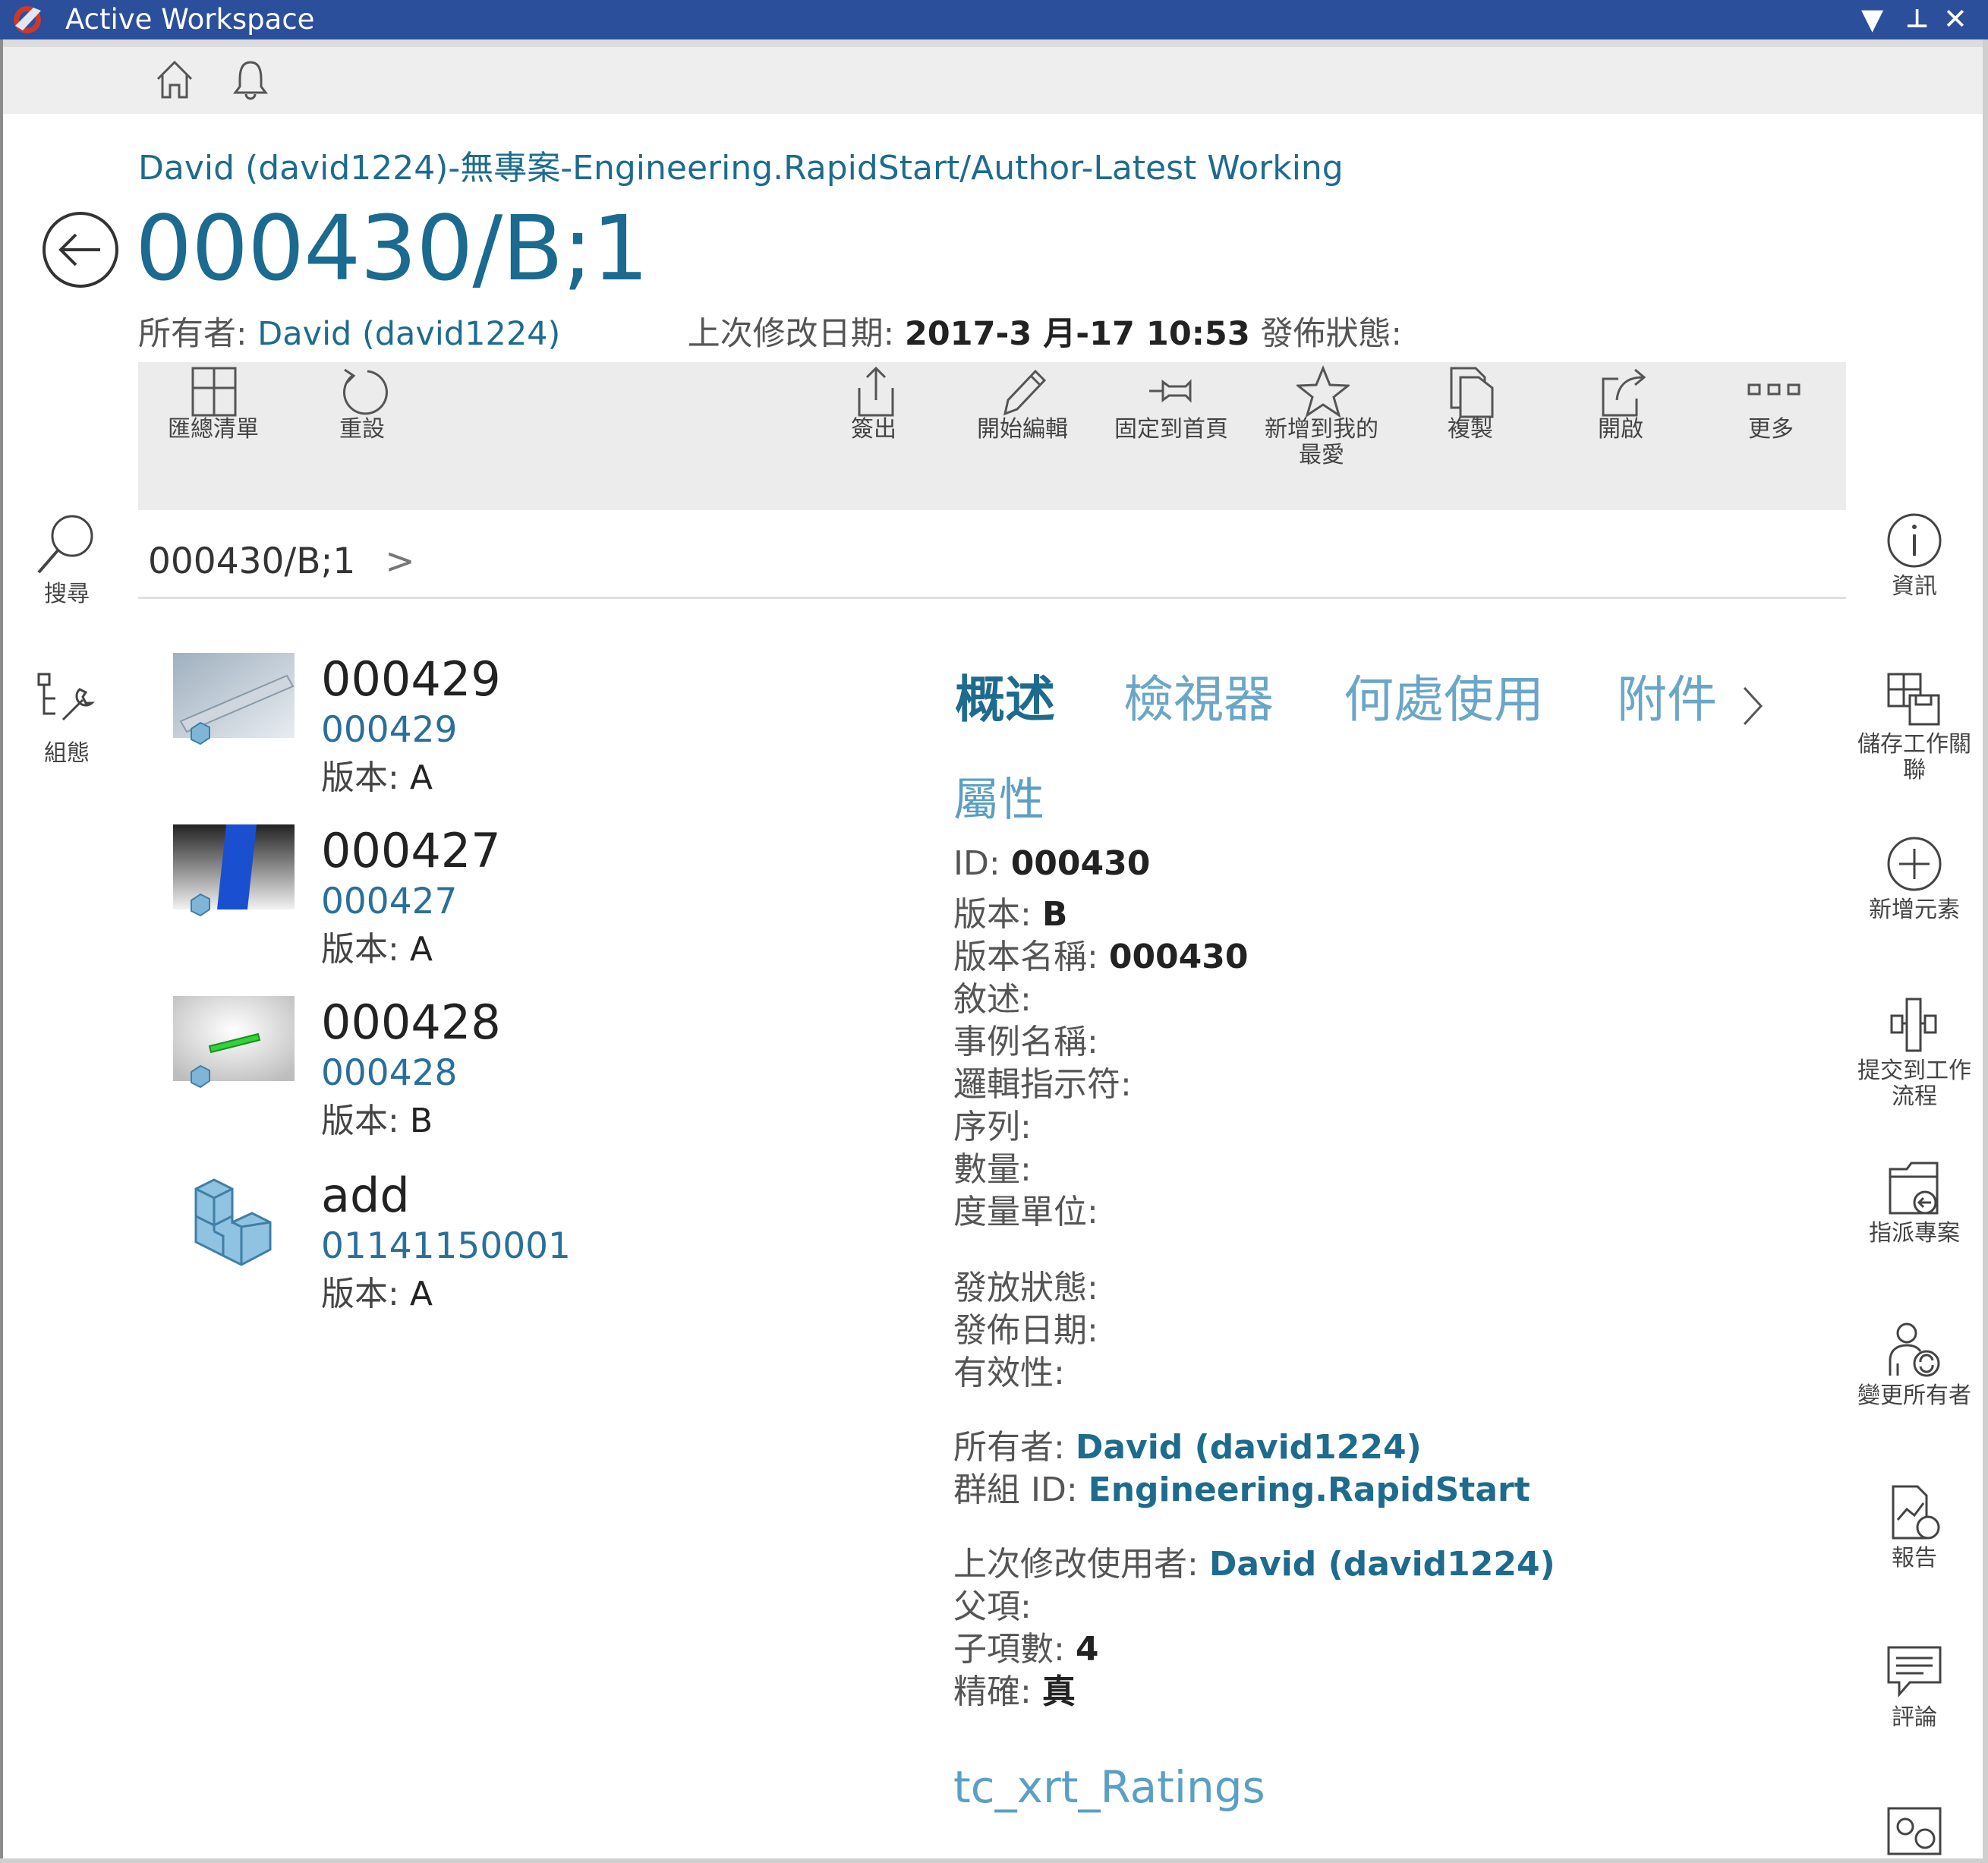 The height and width of the screenshot is (1863, 1988). What do you see at coordinates (411, 679) in the screenshot?
I see `item-name: 000429` at bounding box center [411, 679].